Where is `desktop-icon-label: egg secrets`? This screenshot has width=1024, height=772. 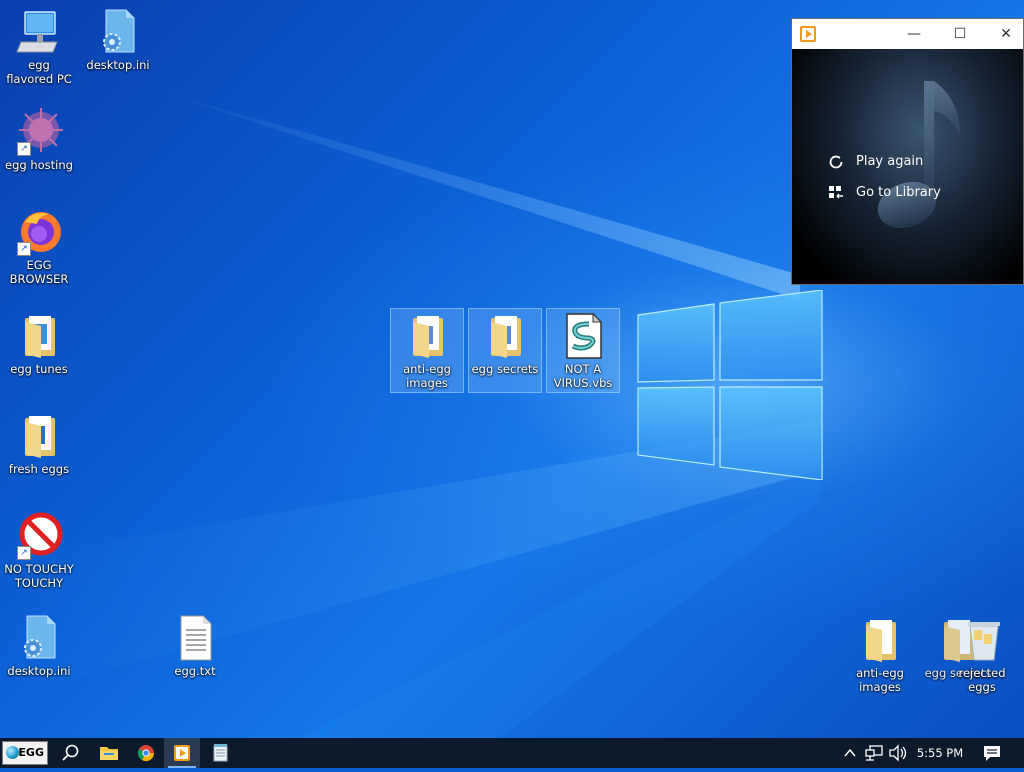
desktop-icon-label: egg secrets is located at coordinates (505, 369).